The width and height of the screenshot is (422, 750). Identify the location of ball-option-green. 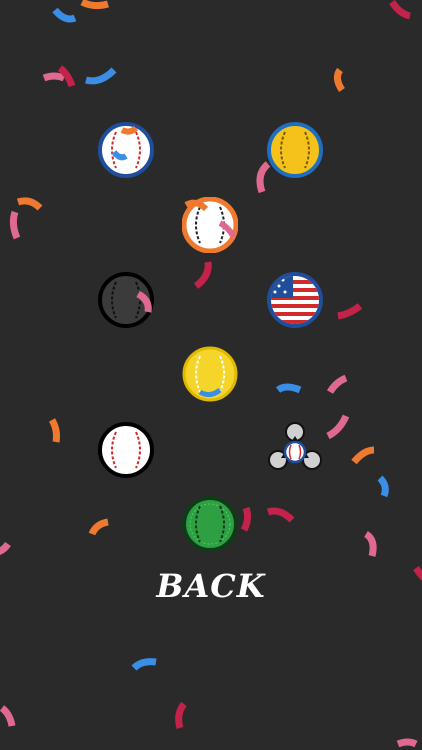
(210, 524).